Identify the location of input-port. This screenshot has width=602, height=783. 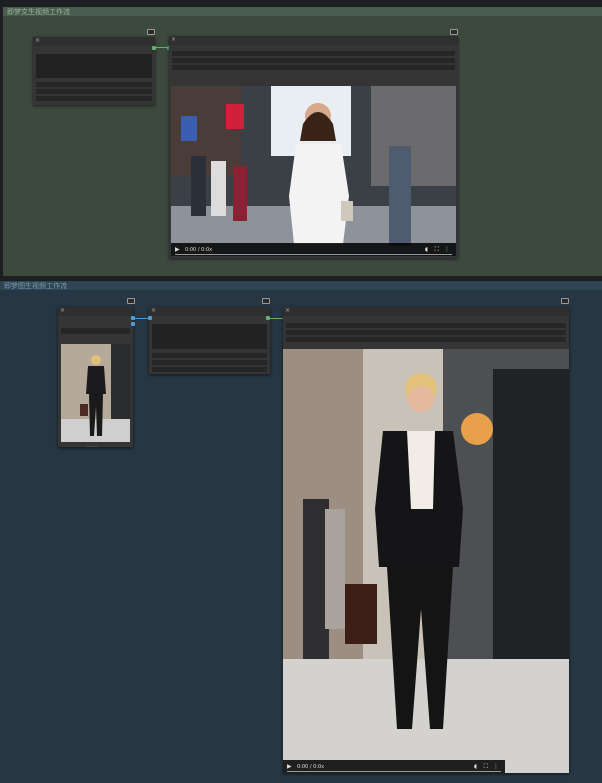
(150, 318).